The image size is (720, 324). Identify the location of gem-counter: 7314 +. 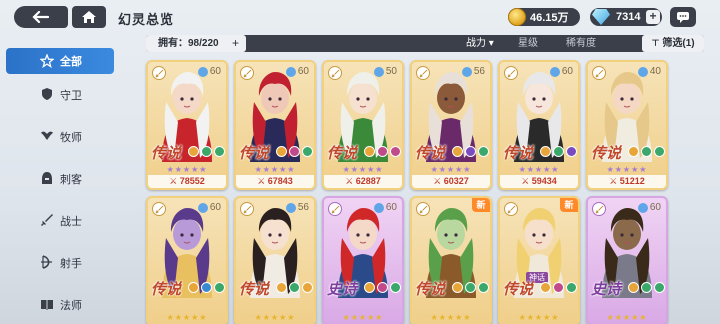
(626, 17).